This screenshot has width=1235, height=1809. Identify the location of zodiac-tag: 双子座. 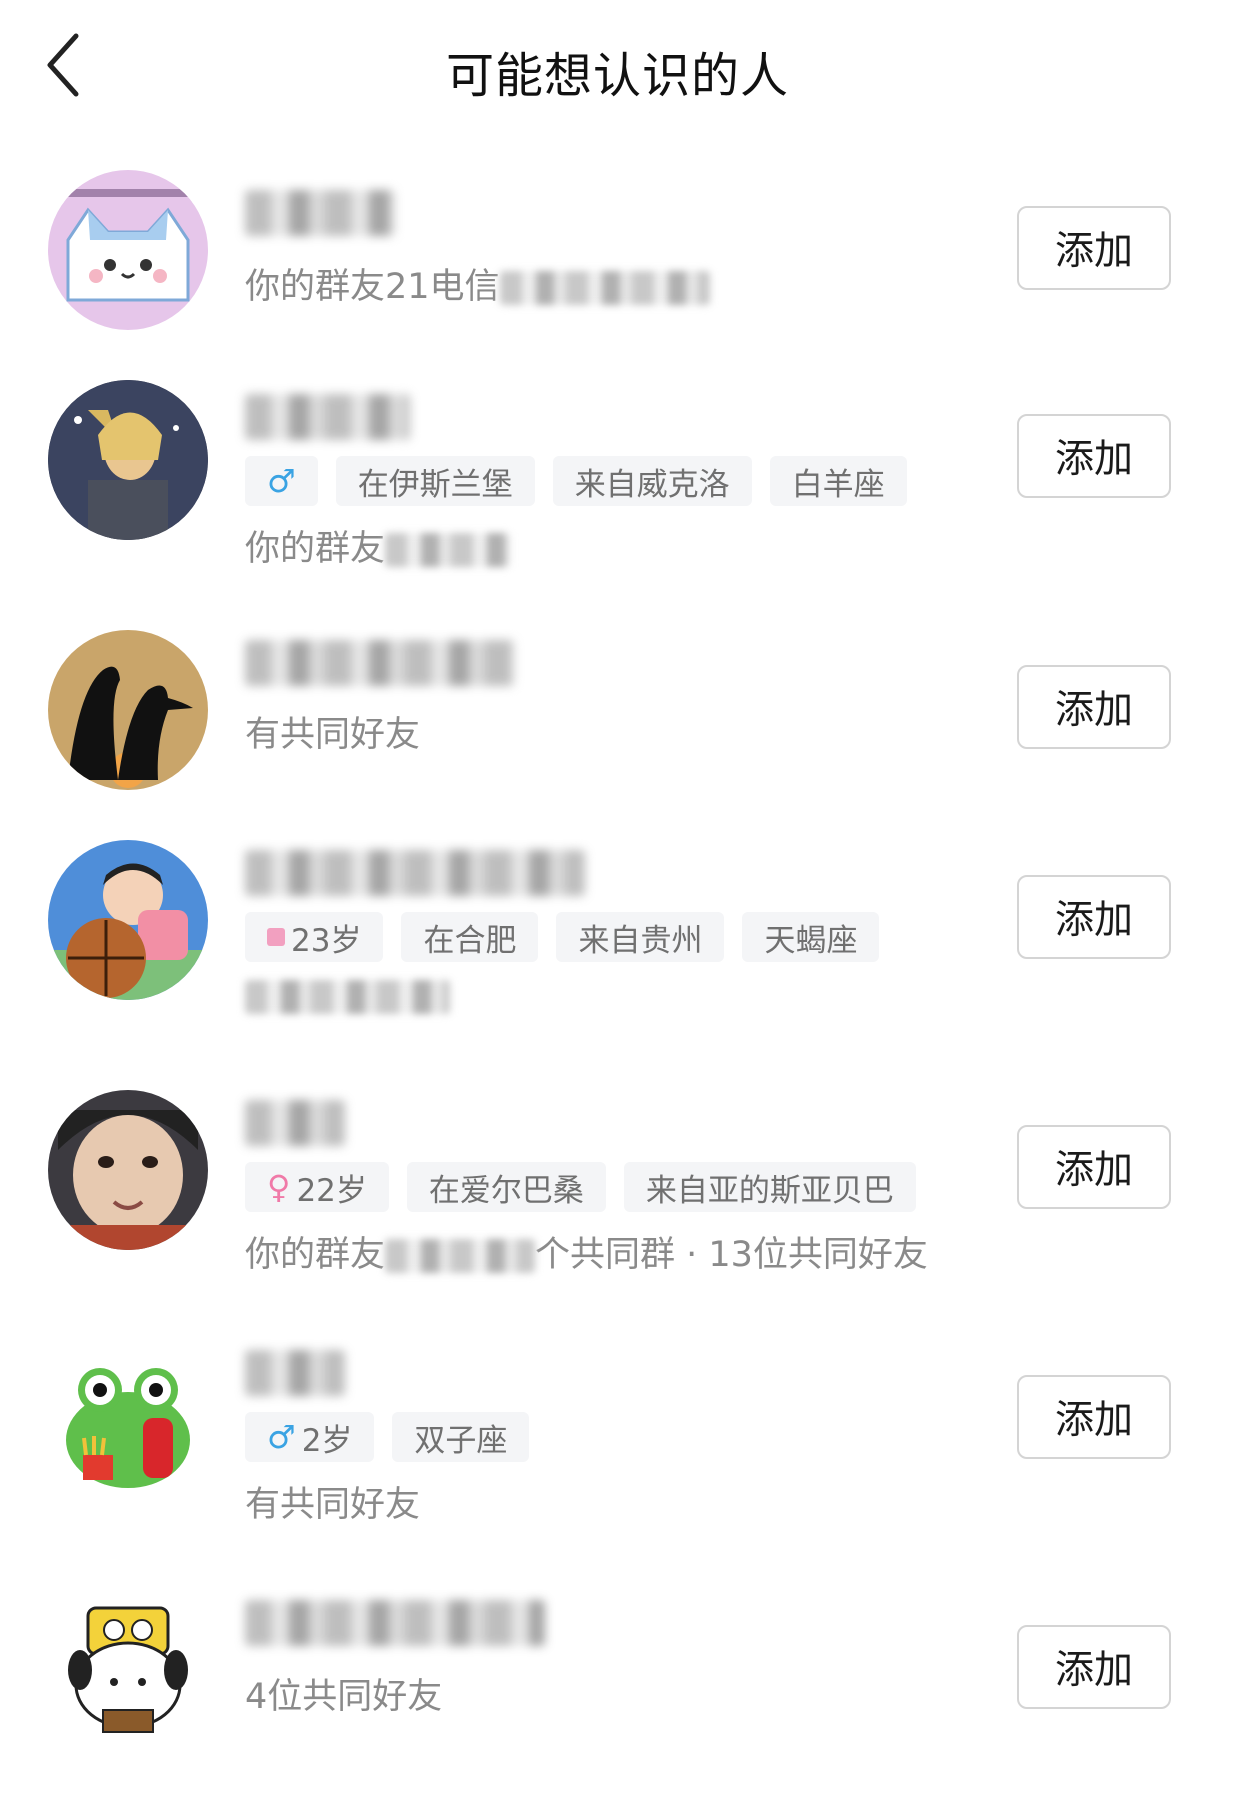
(461, 1437).